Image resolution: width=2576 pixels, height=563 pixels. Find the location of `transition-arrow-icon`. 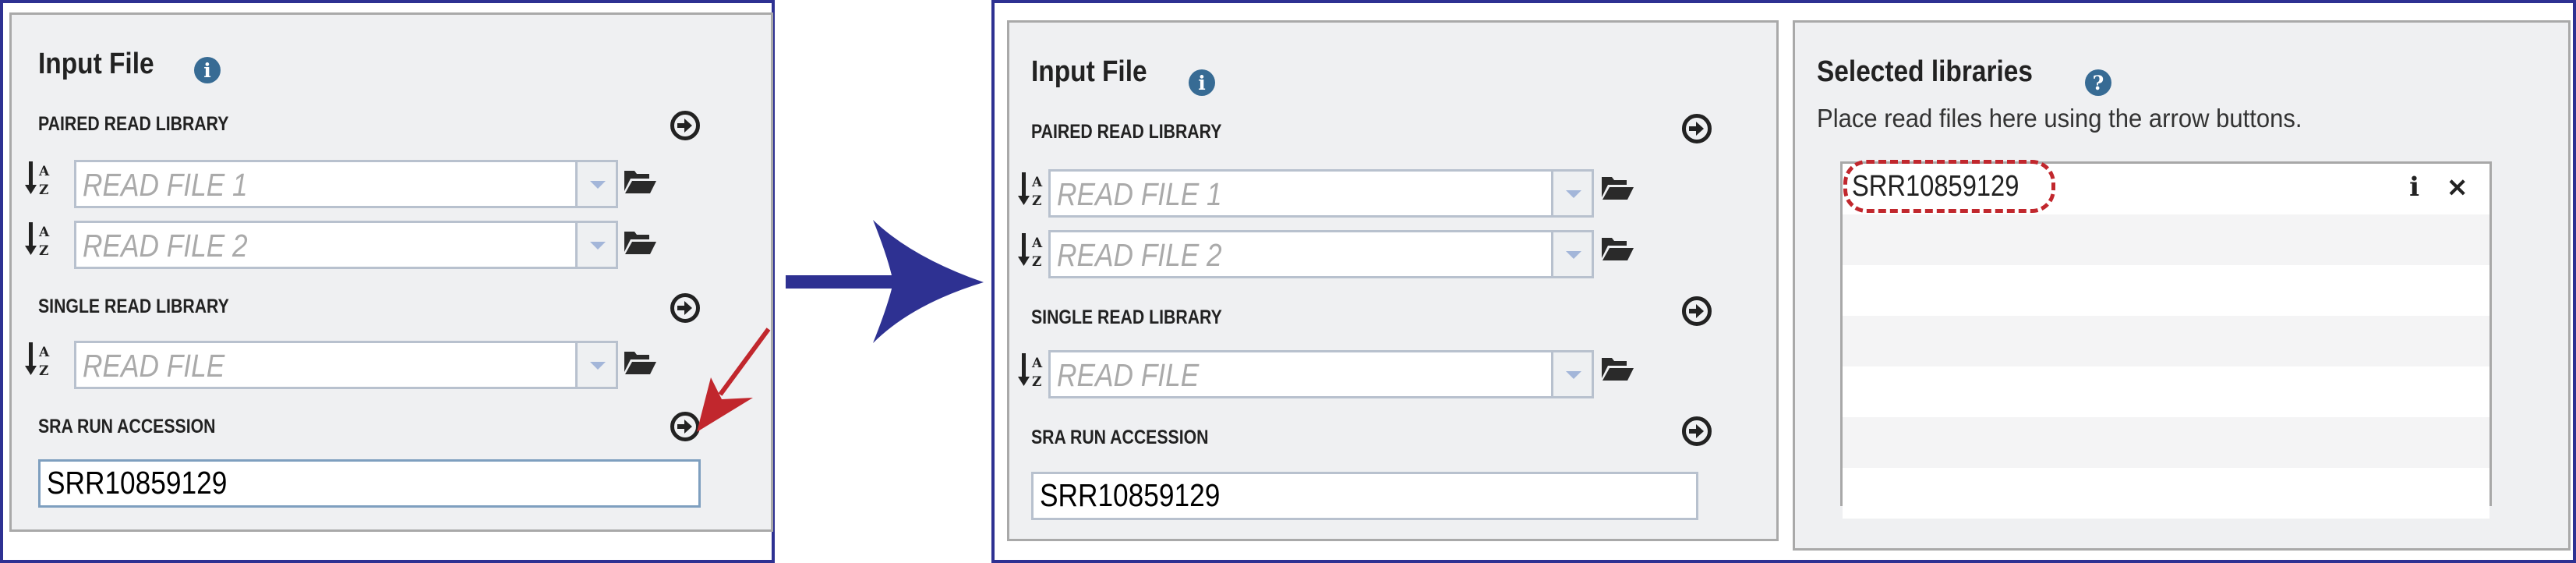

transition-arrow-icon is located at coordinates (885, 281).